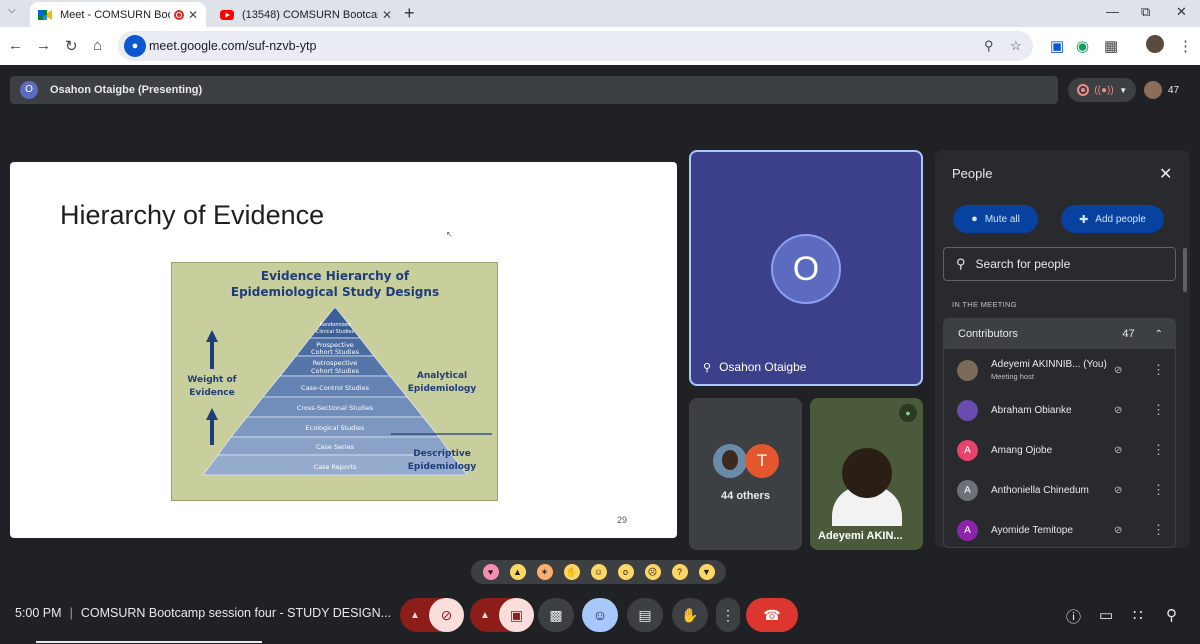  Describe the element at coordinates (1167, 90) in the screenshot. I see `participants-button: 47` at that location.